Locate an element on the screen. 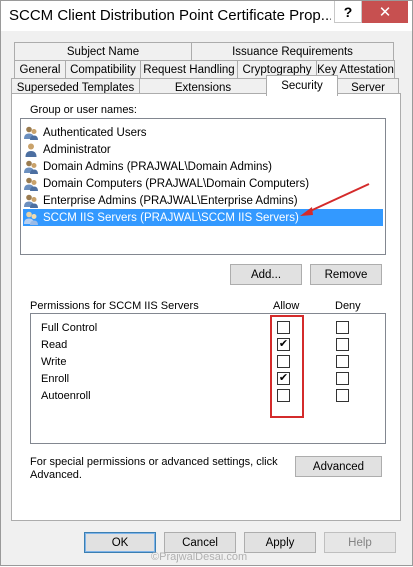  group-label: Group or user names: is located at coordinates (83, 110).